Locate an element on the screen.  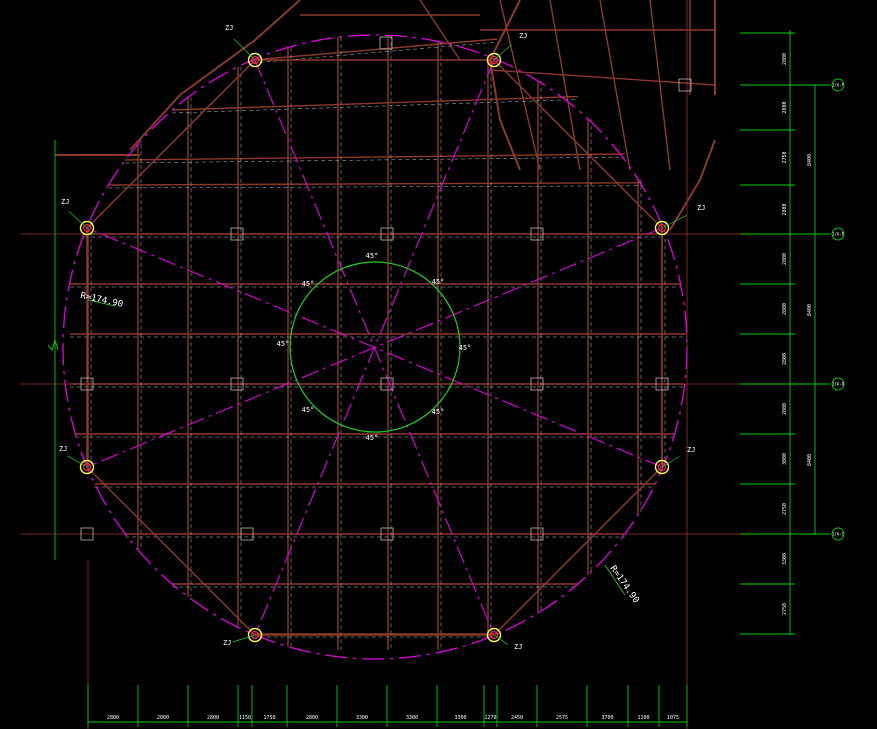
dim-text: 1150 is located at coordinates (245, 718).